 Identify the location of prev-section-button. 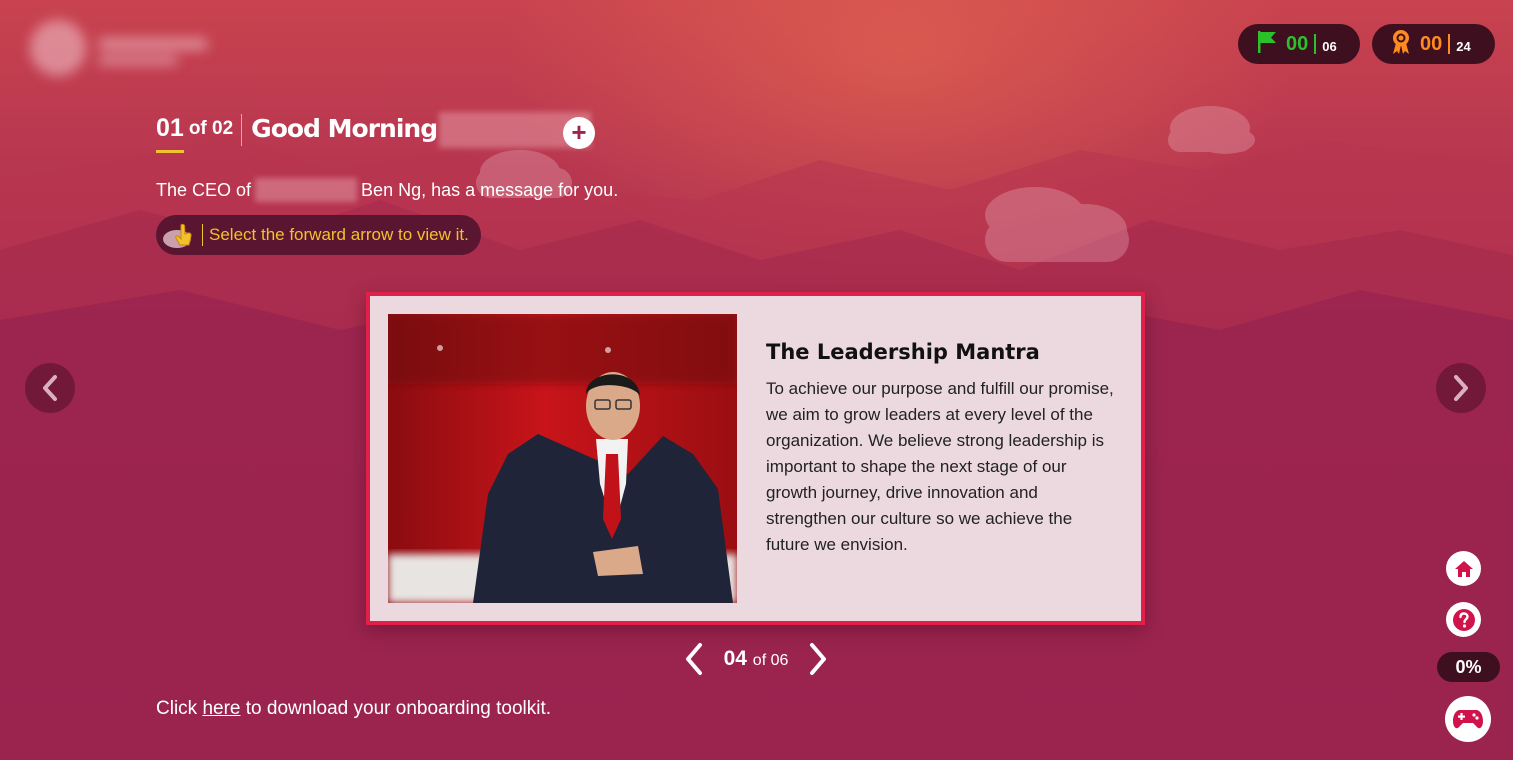
(50, 388).